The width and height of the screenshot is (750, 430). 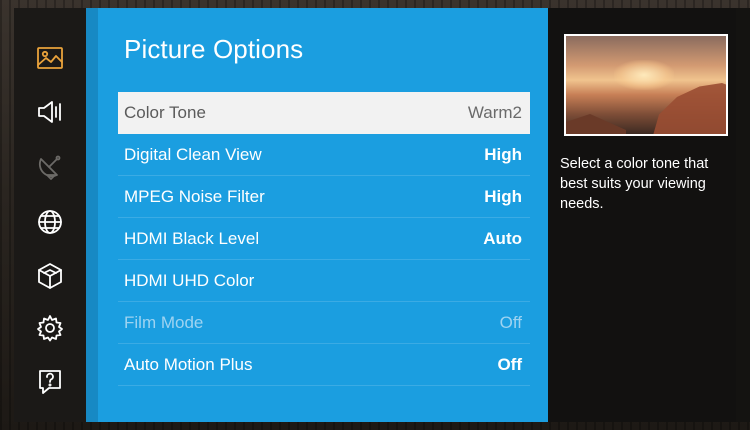 I want to click on menu-item-label: HDMI UHD Color, so click(x=189, y=280).